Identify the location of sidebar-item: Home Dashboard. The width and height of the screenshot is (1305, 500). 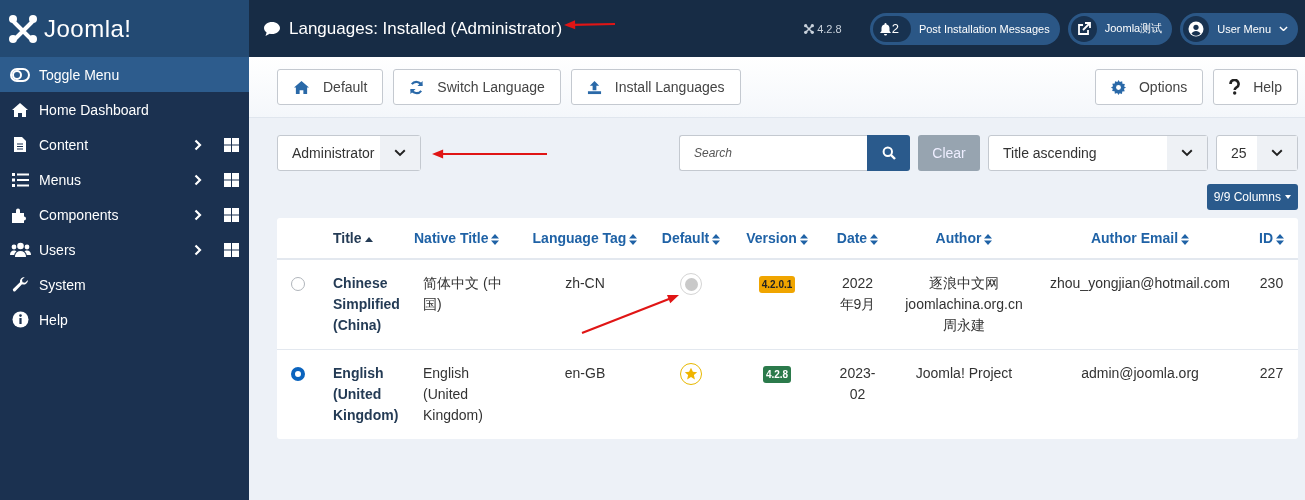
(124, 109).